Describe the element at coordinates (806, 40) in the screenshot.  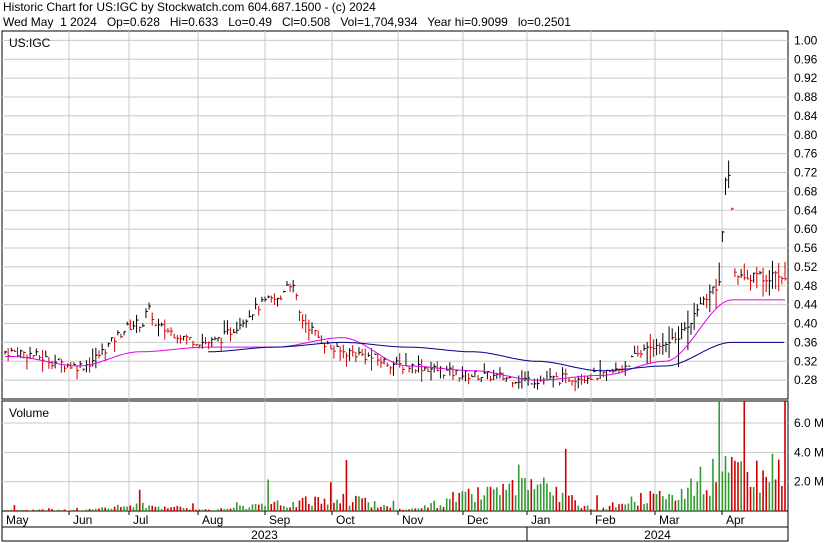
I see `price-tick-label: 1.00` at that location.